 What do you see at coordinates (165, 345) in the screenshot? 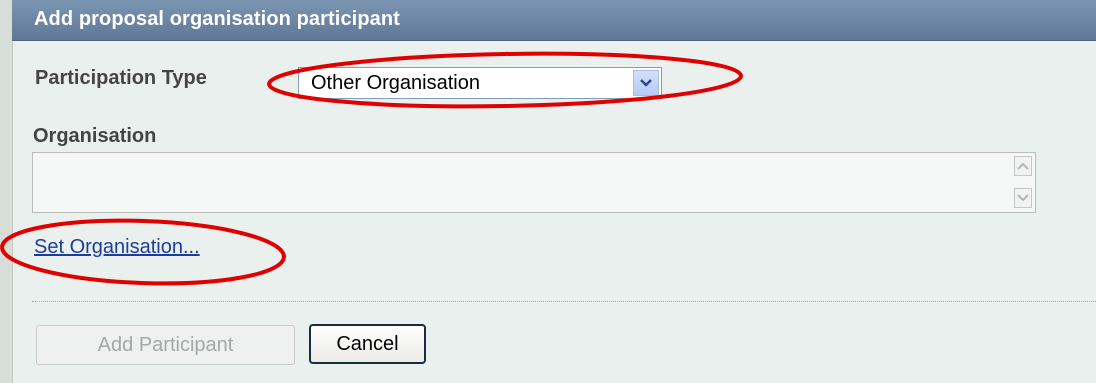
I see `add-participant-button: Add Participant` at bounding box center [165, 345].